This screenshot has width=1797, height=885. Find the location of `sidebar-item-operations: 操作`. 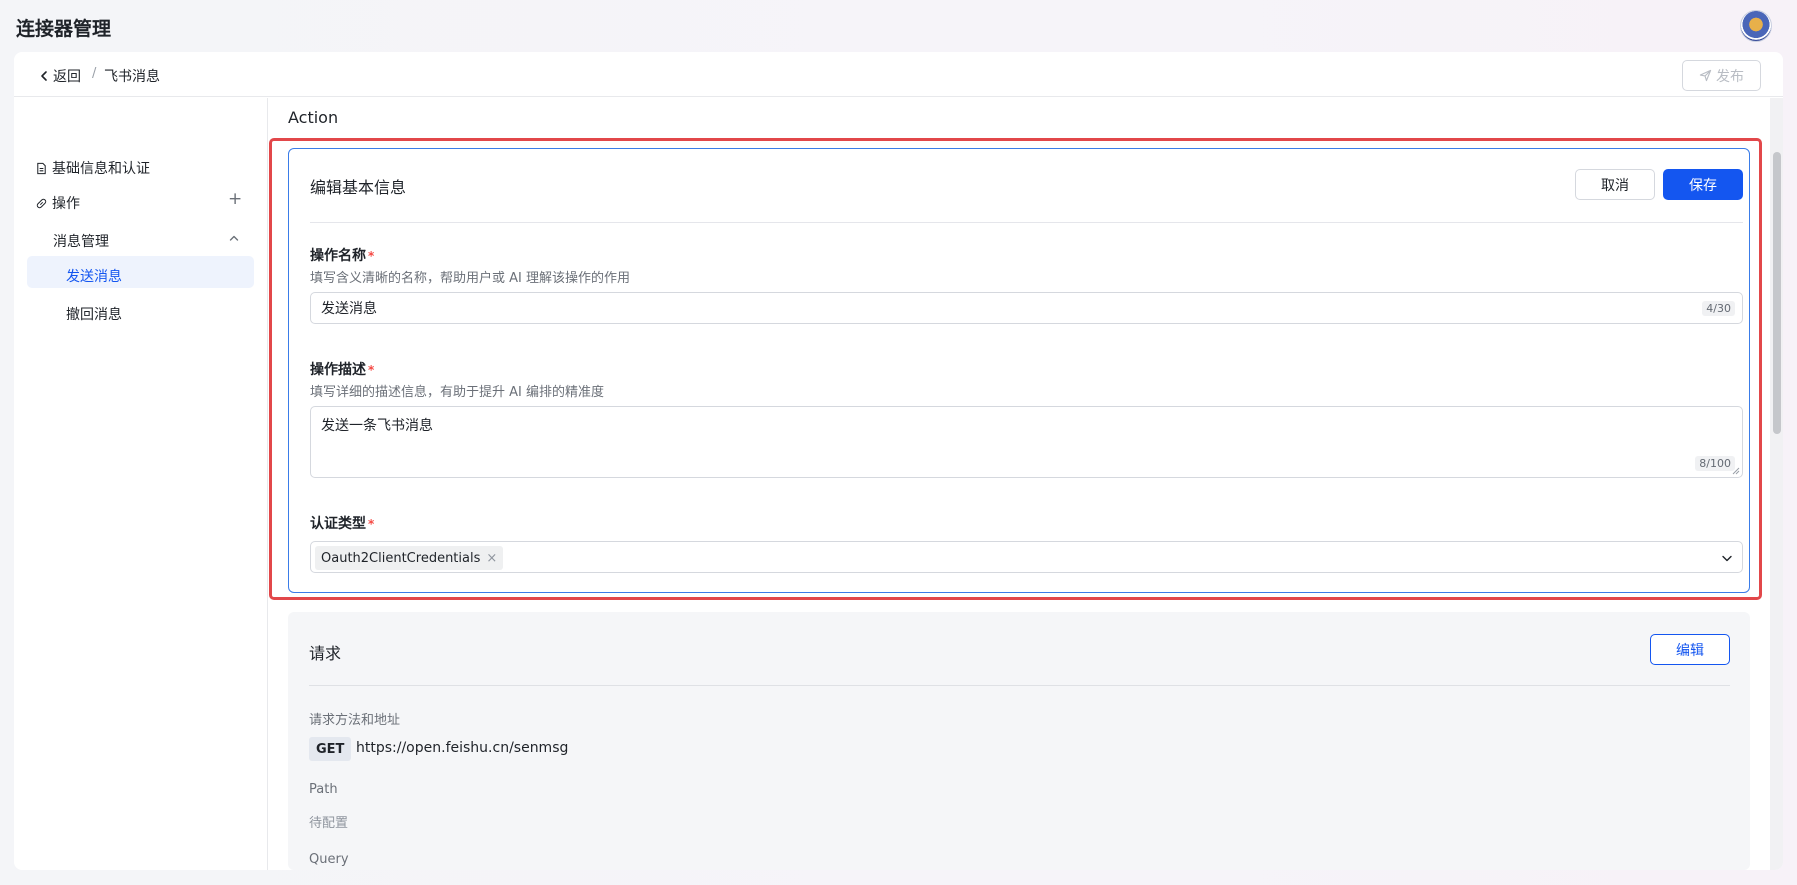

sidebar-item-operations: 操作 is located at coordinates (57, 203).